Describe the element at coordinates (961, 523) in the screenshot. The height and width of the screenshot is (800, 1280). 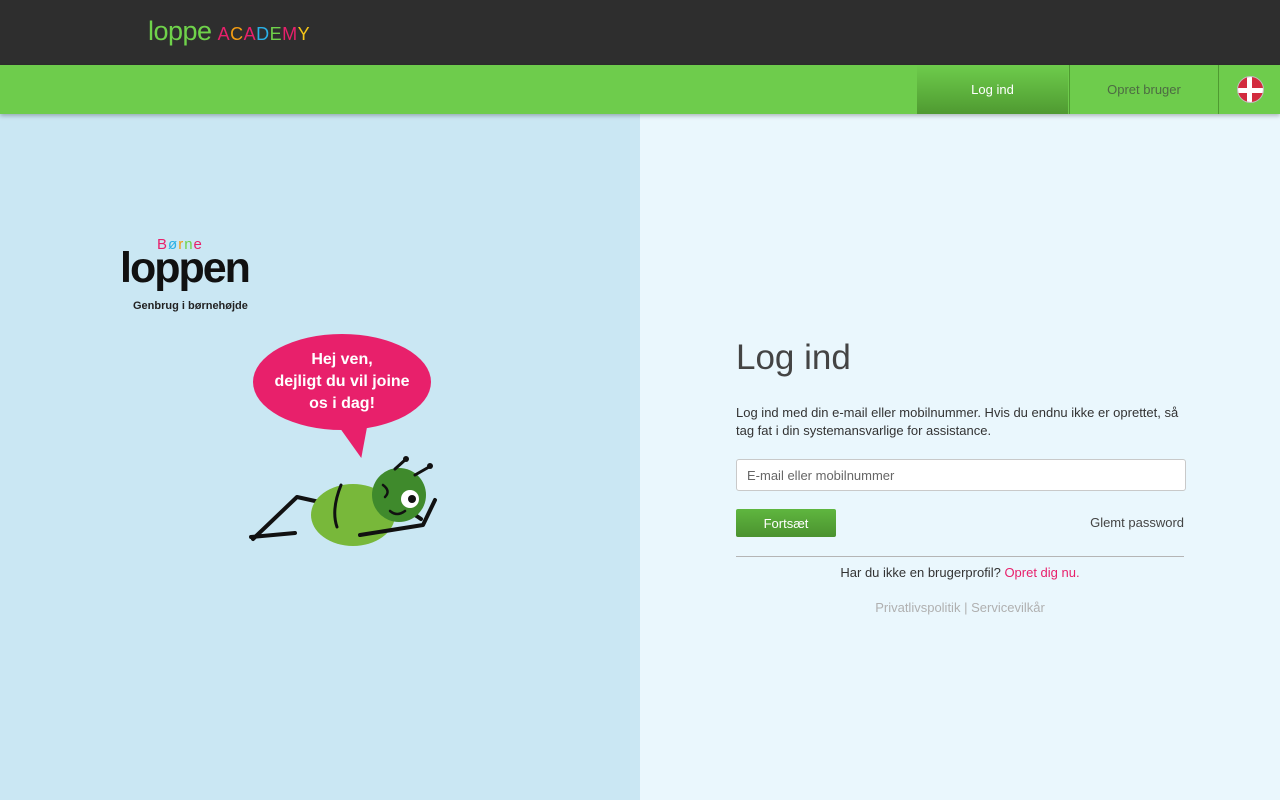
I see `login-actions: Fortsæt Glemt password` at that location.